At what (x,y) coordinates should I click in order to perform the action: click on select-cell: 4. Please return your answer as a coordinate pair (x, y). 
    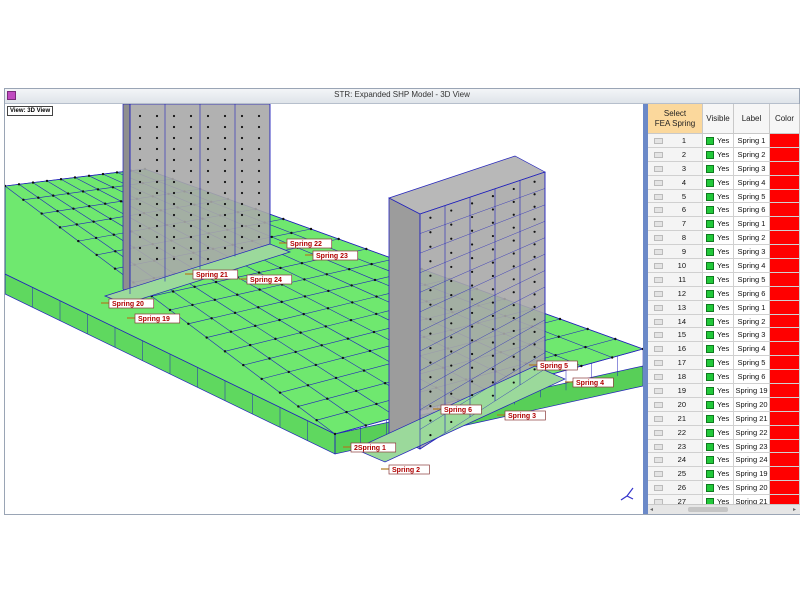
    Looking at the image, I should click on (675, 182).